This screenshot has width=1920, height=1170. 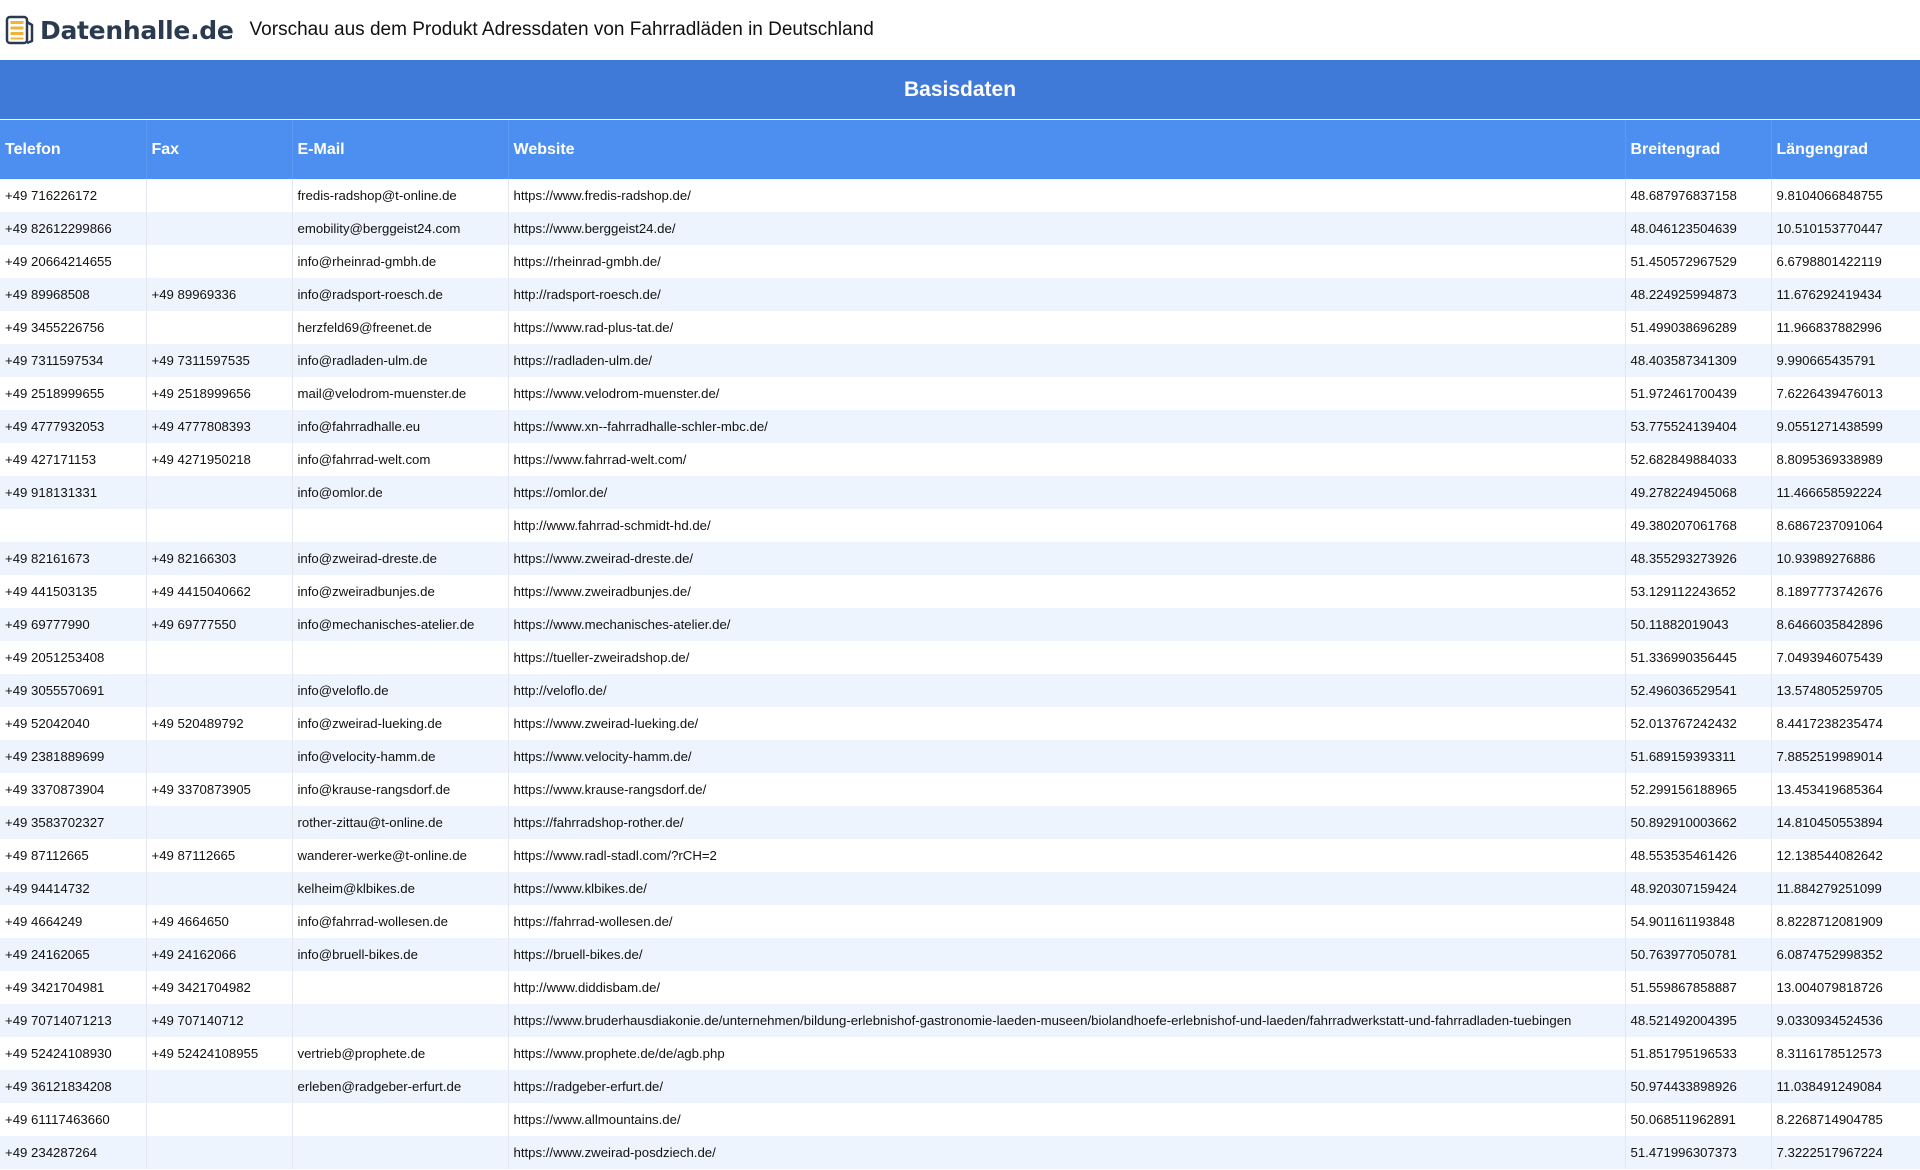 What do you see at coordinates (580, 888) in the screenshot?
I see `website-link: https://www.klbikes.de/` at bounding box center [580, 888].